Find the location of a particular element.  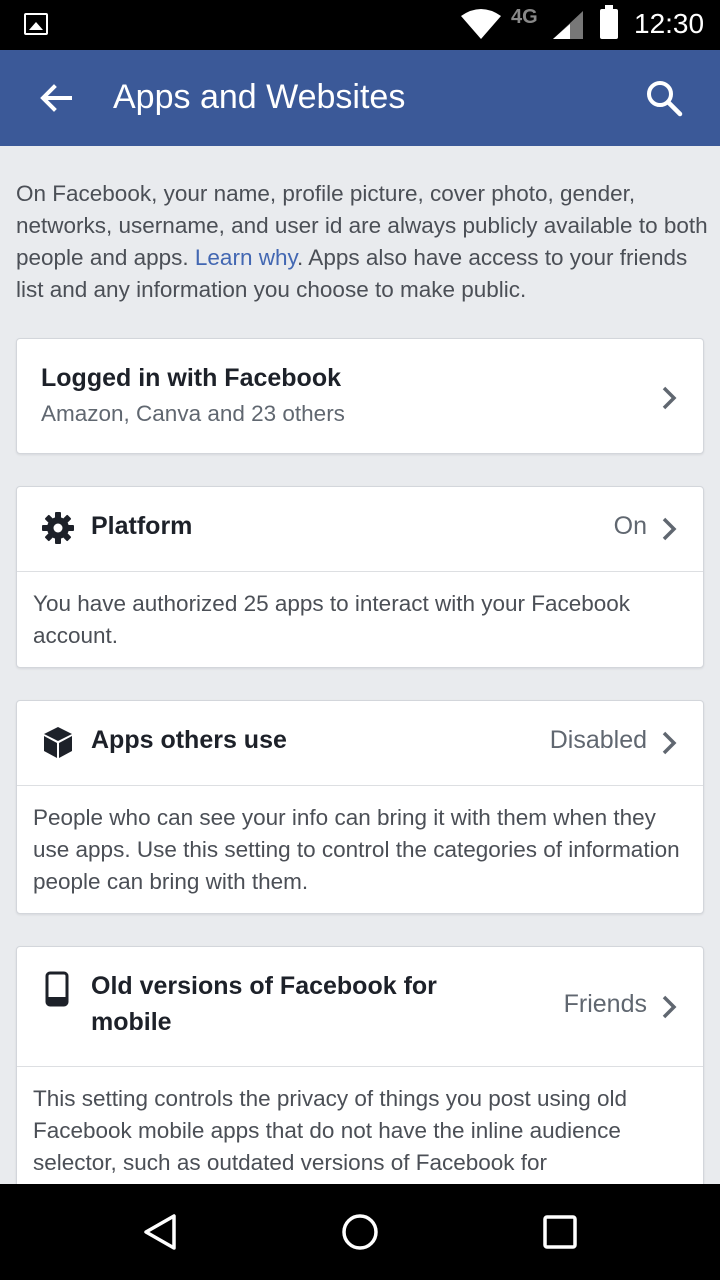

app-bar: Apps and Websites is located at coordinates (360, 98).